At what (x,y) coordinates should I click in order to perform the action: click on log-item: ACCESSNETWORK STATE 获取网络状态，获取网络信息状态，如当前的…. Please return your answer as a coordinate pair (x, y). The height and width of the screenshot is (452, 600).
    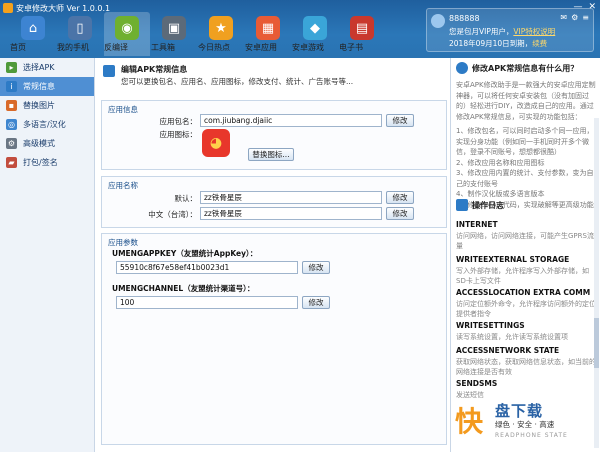
    Looking at the image, I should click on (526, 361).